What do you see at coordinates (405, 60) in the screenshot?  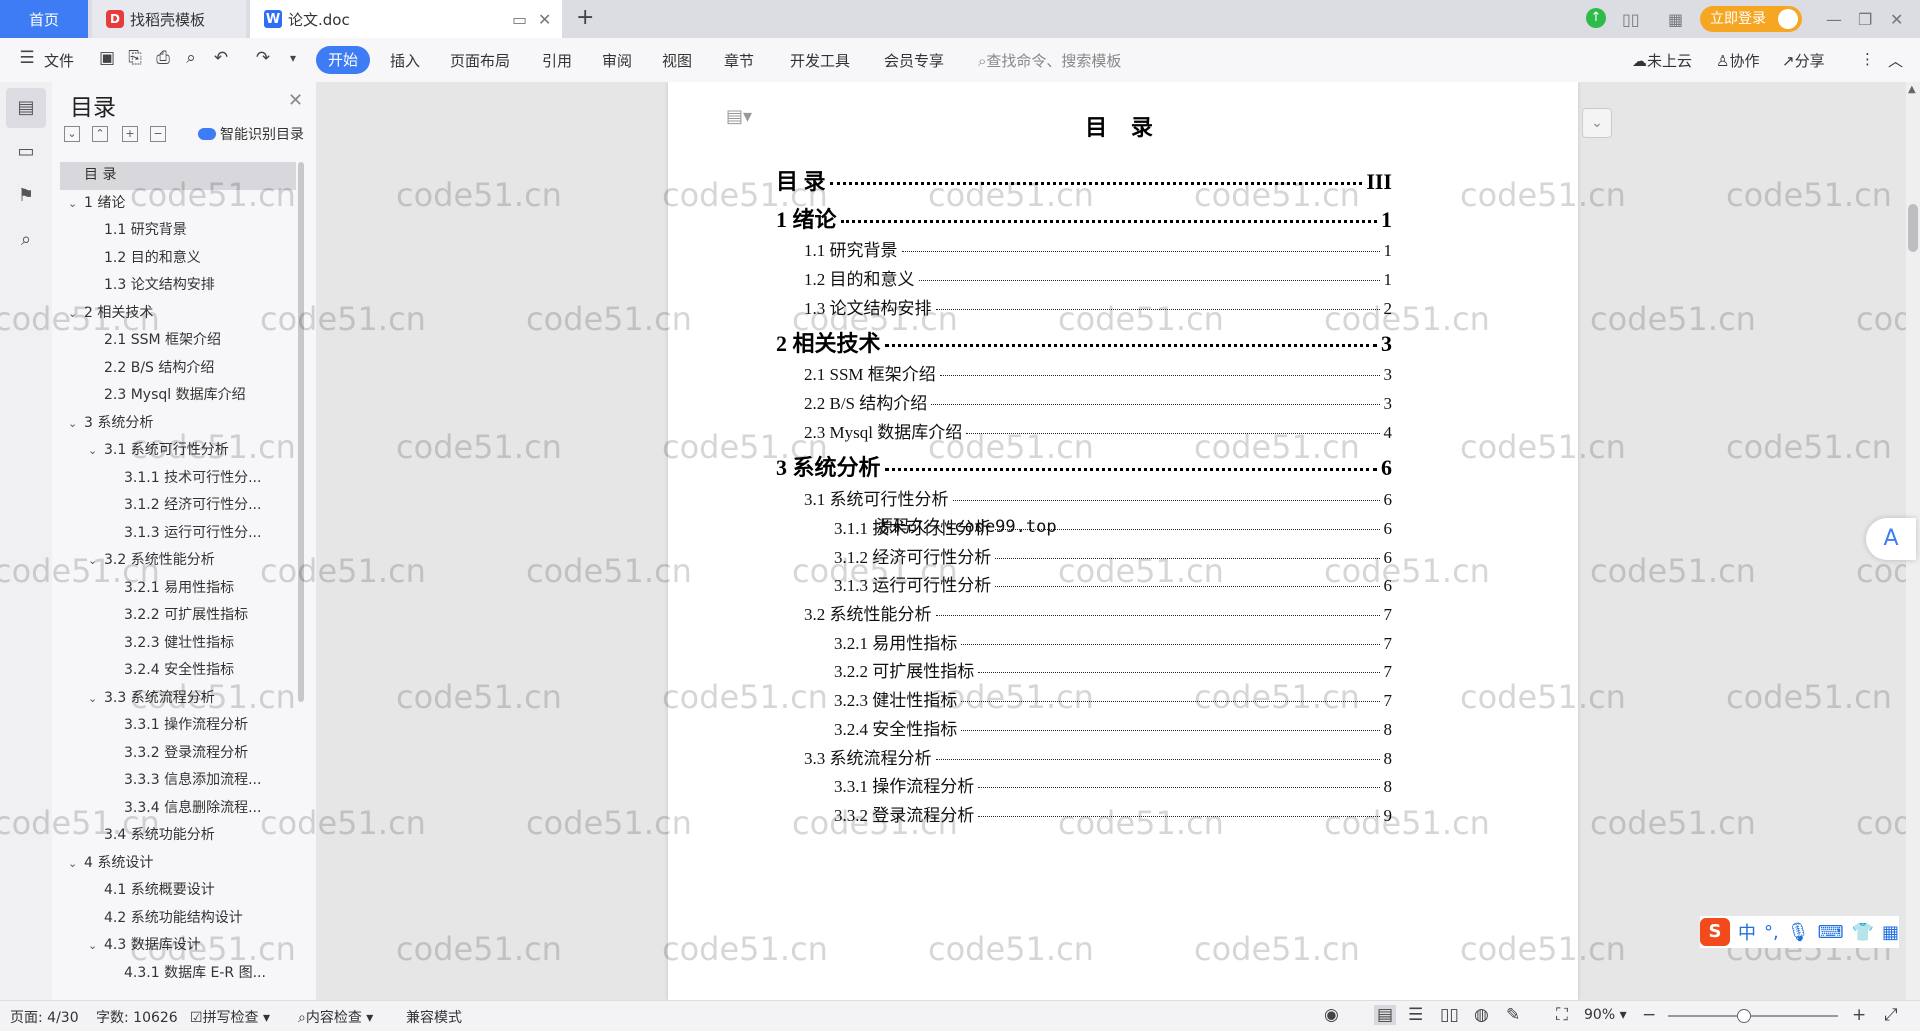 I see `tab-insert: 插入` at bounding box center [405, 60].